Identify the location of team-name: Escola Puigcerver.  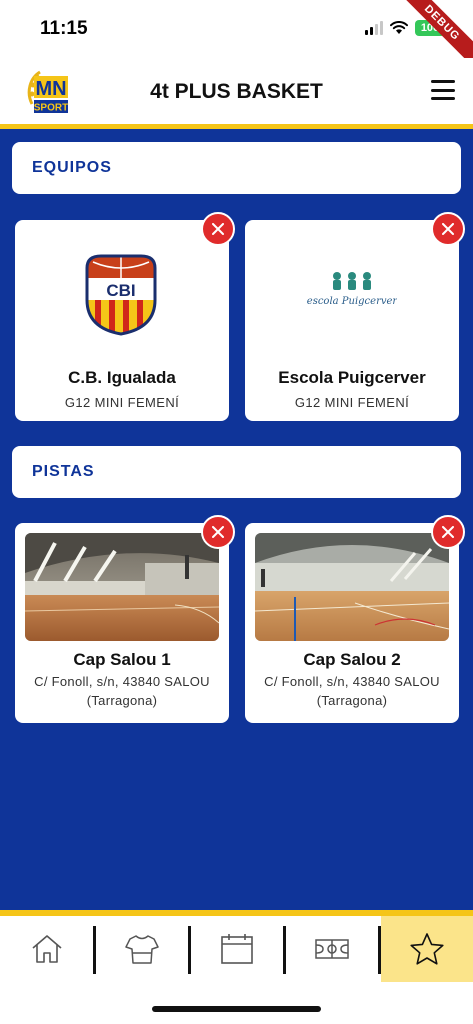
(352, 377).